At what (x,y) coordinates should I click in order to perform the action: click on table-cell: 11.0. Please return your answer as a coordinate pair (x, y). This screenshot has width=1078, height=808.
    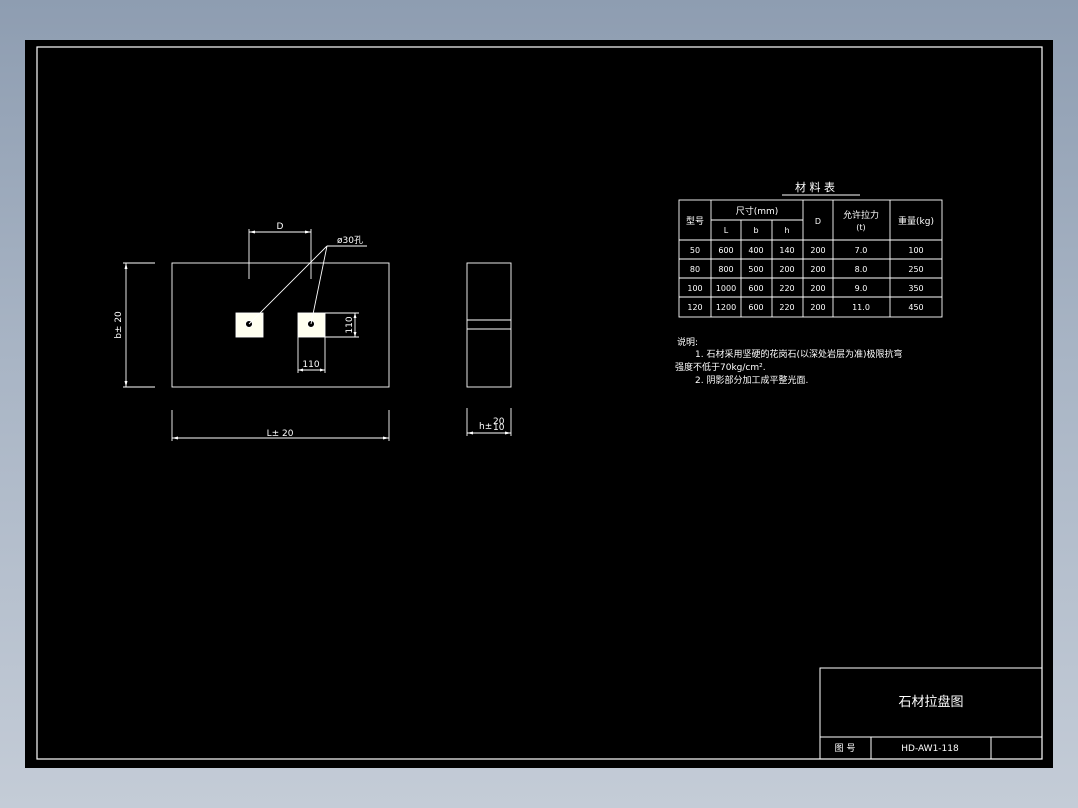
    Looking at the image, I should click on (861, 307).